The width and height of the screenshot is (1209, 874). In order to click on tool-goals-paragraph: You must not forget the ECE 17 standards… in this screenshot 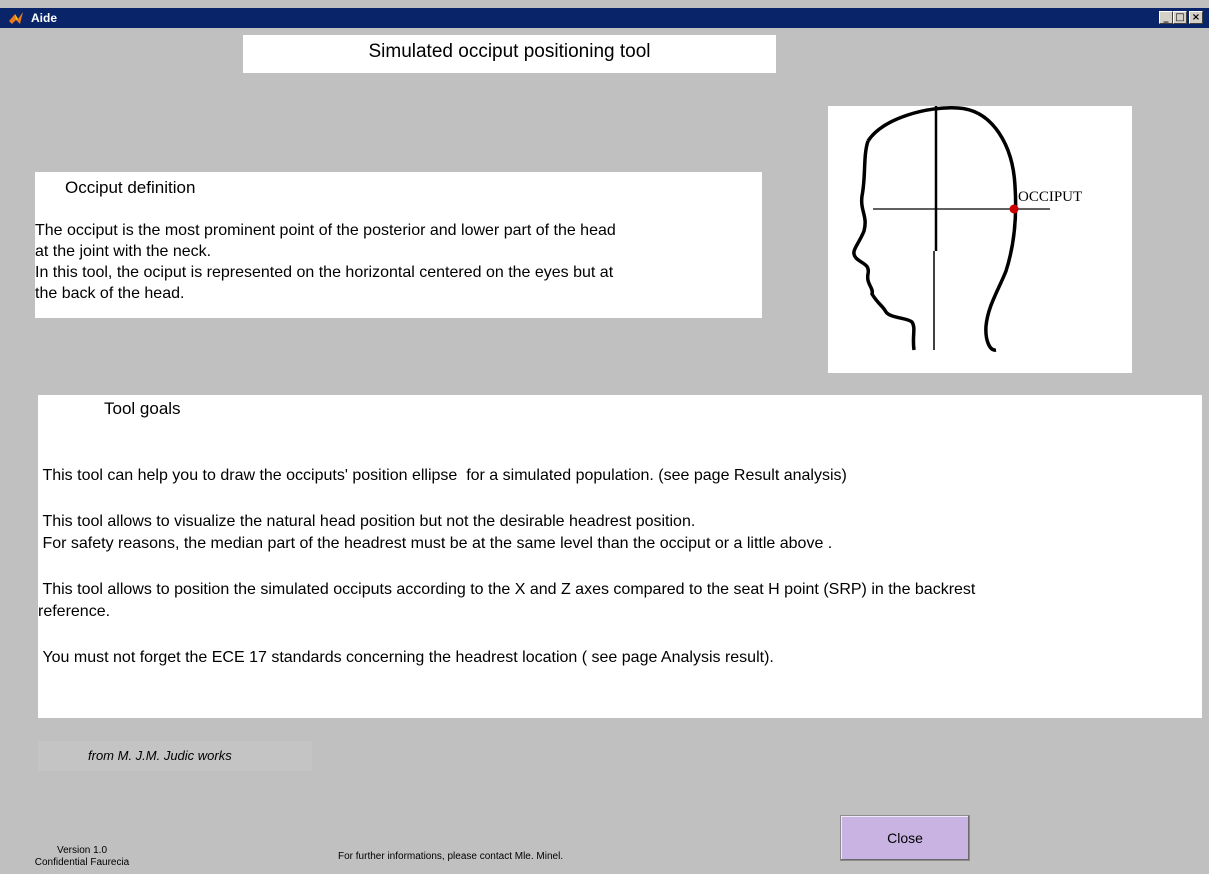, I will do `click(406, 657)`.